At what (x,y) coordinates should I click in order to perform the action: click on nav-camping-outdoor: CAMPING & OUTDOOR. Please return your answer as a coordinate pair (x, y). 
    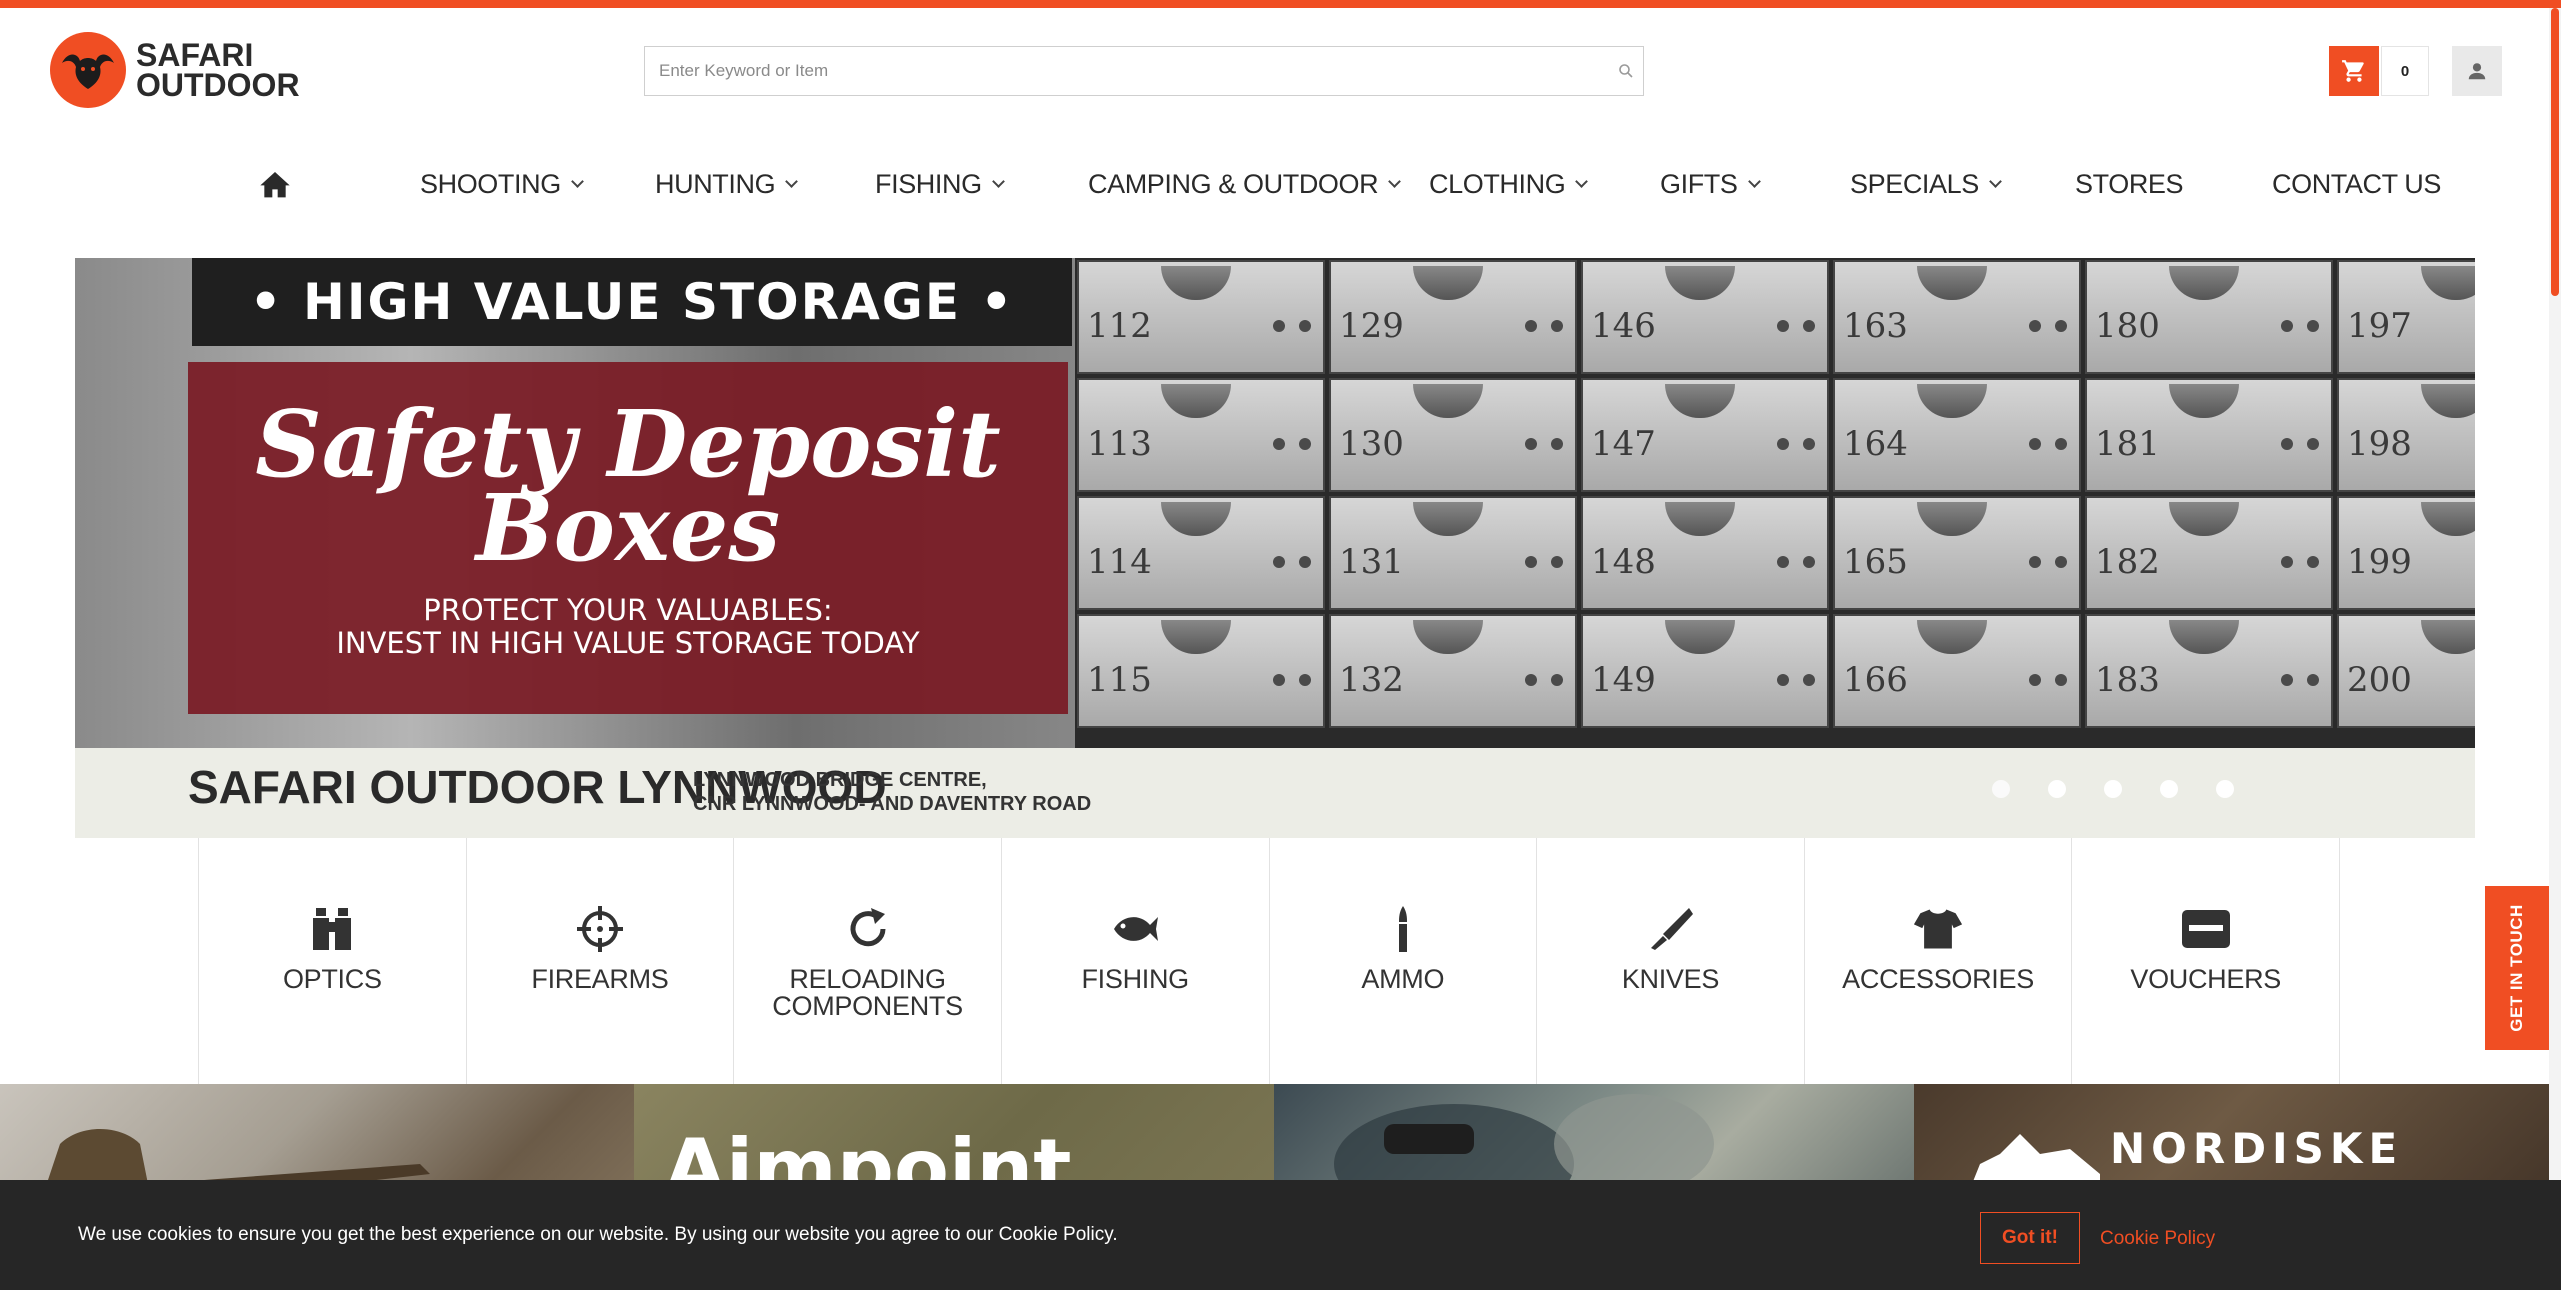
    Looking at the image, I should click on (1245, 184).